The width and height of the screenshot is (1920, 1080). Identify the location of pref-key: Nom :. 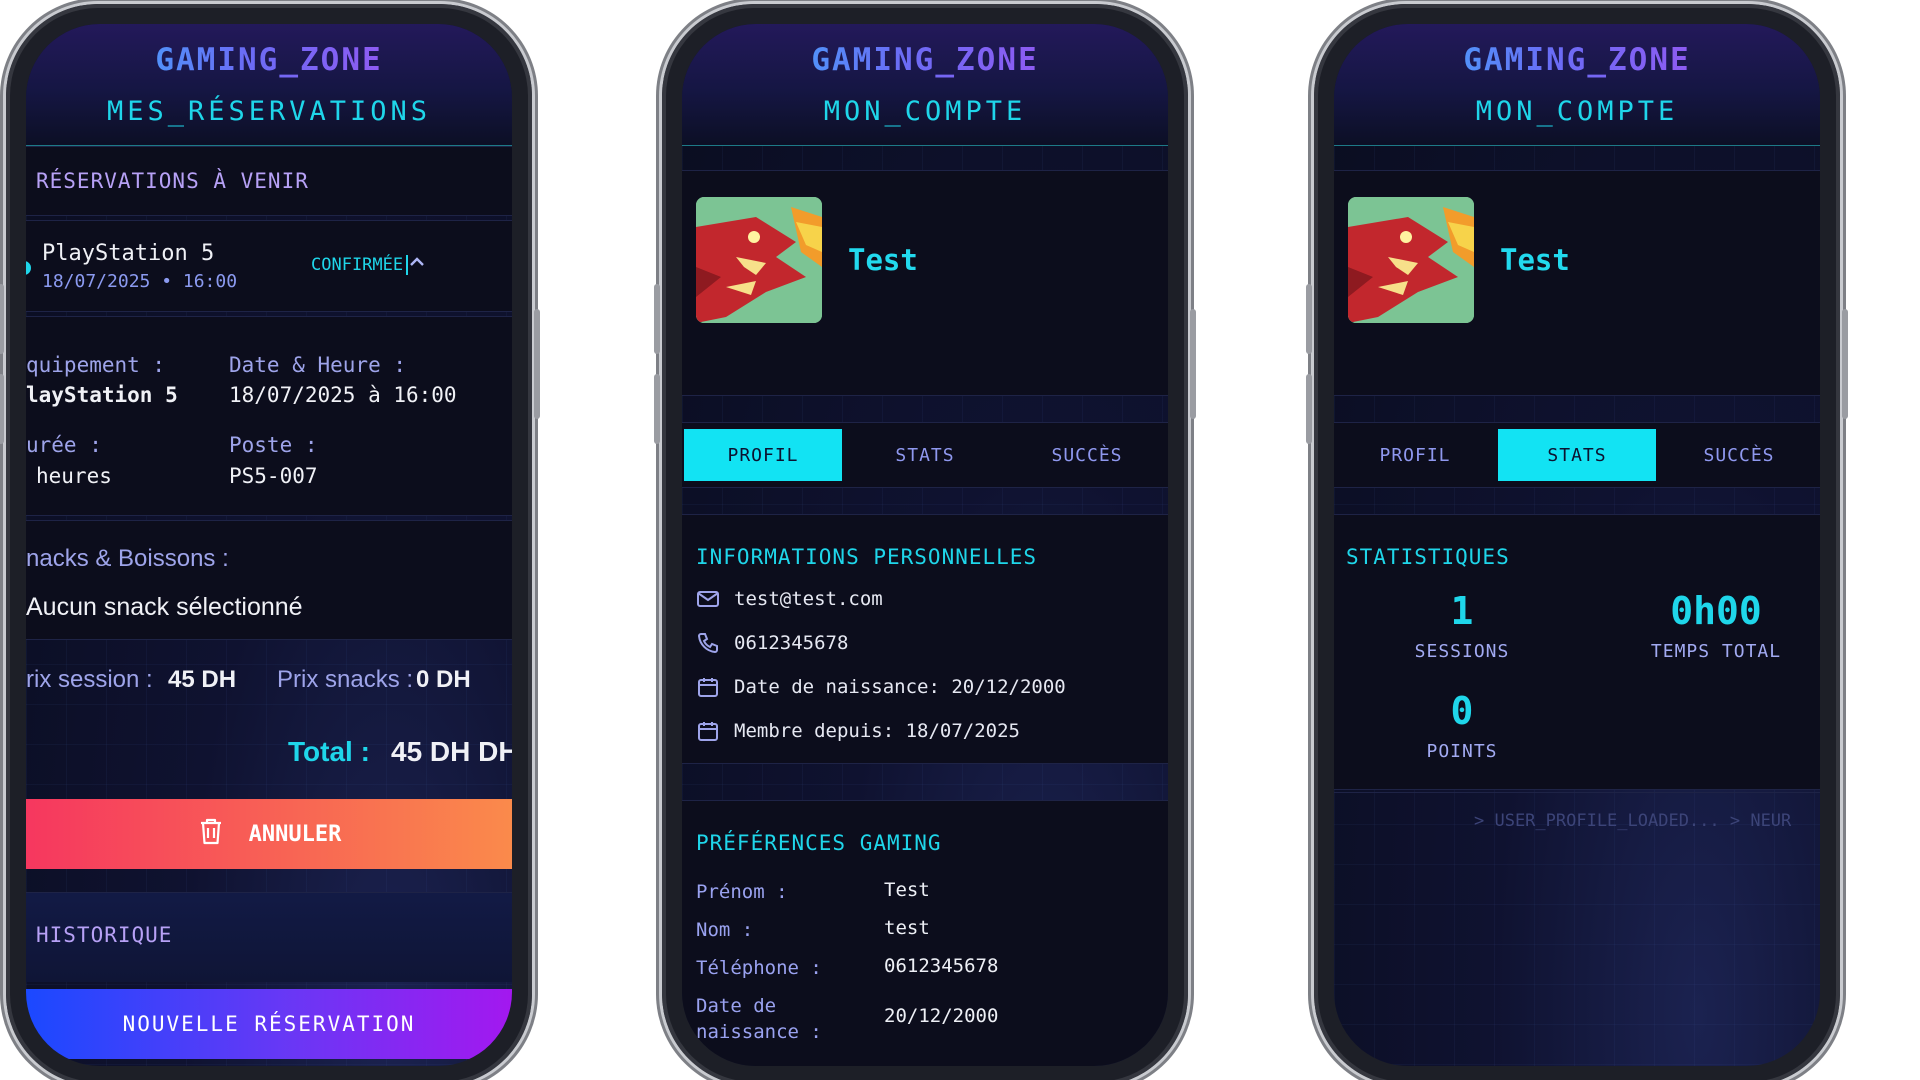
(725, 930).